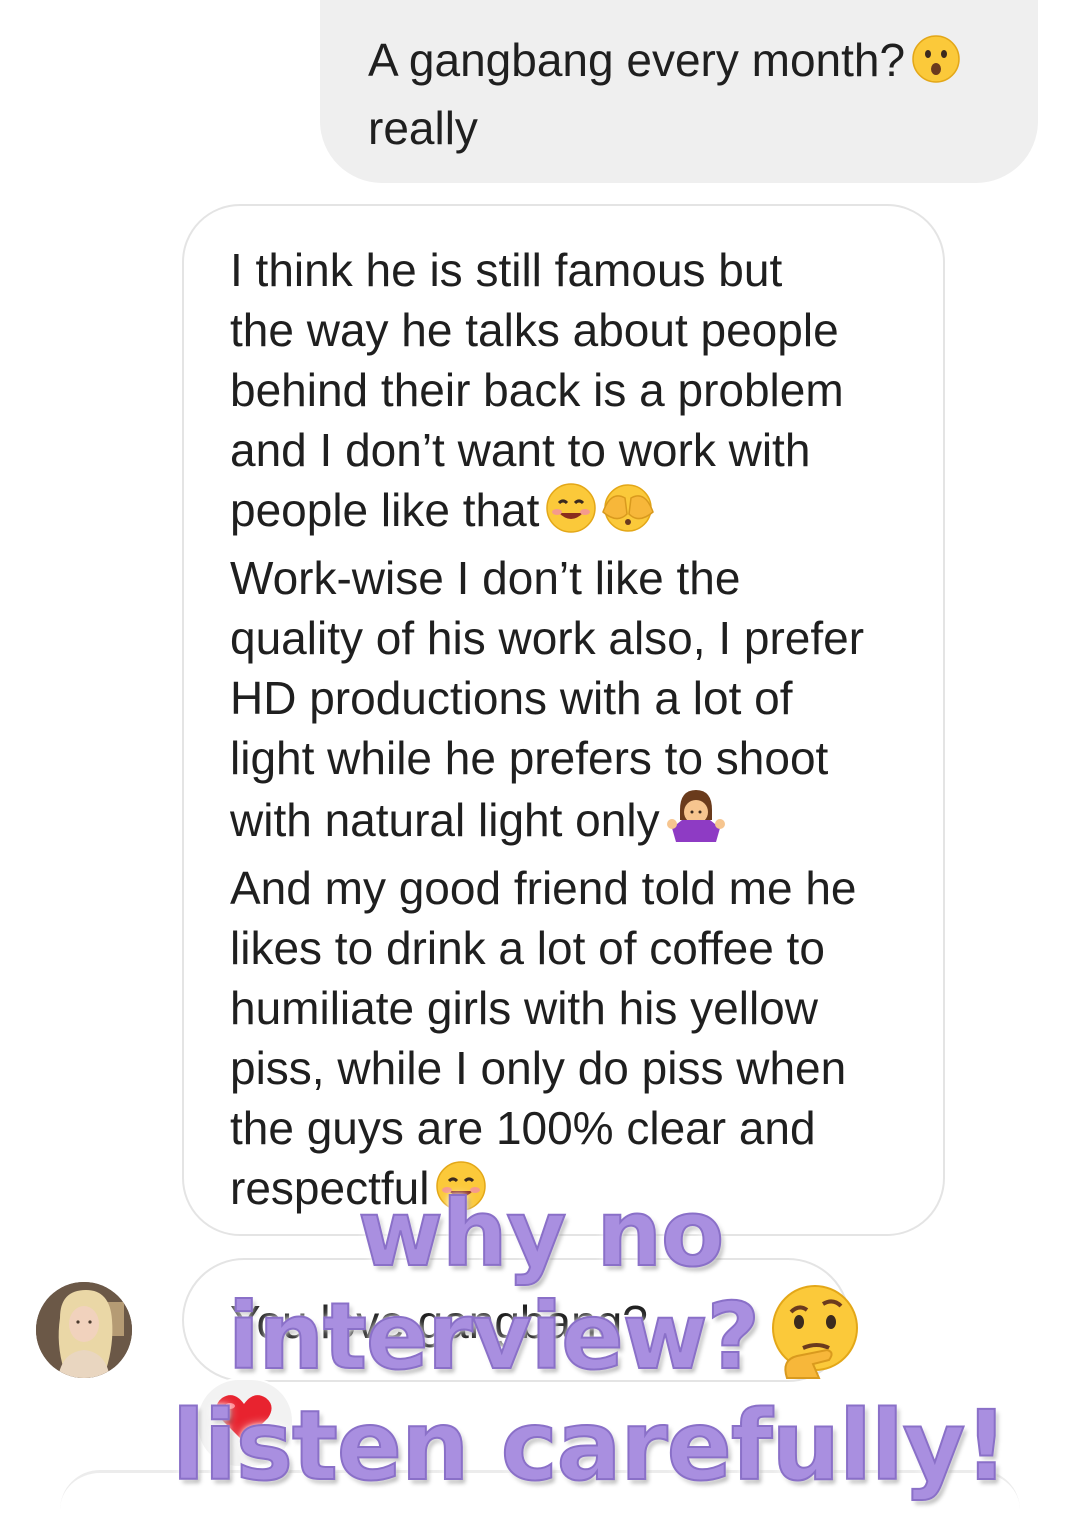  What do you see at coordinates (571, 515) in the screenshot?
I see `smiling-face-emoji-icon` at bounding box center [571, 515].